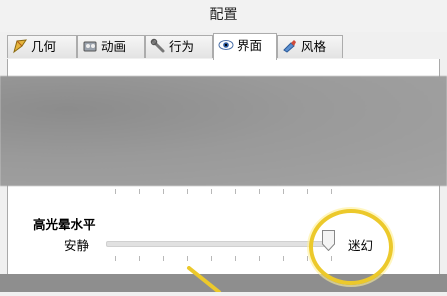  Describe the element at coordinates (250, 45) in the screenshot. I see `tab-interface-label: 界面` at that location.